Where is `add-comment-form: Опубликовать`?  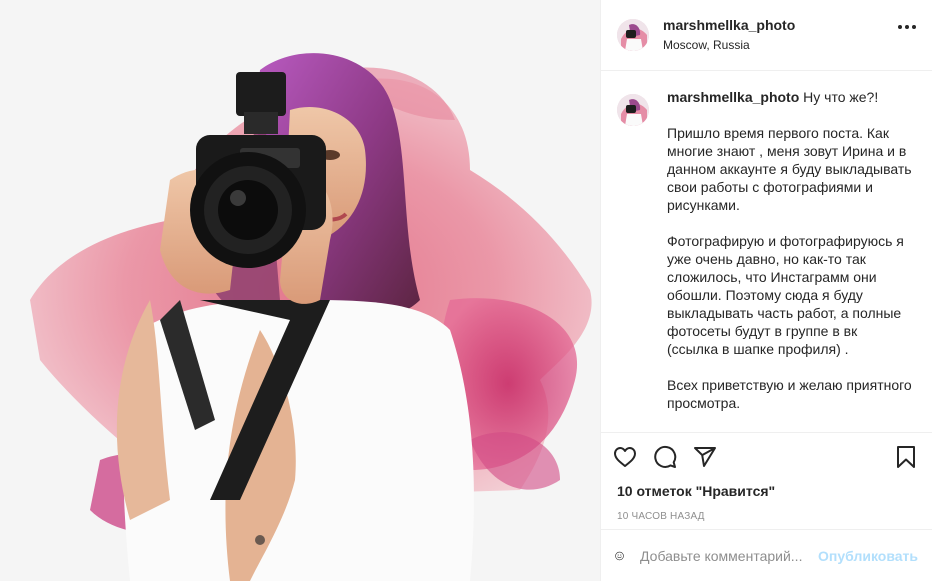 add-comment-form: Опубликовать is located at coordinates (766, 555).